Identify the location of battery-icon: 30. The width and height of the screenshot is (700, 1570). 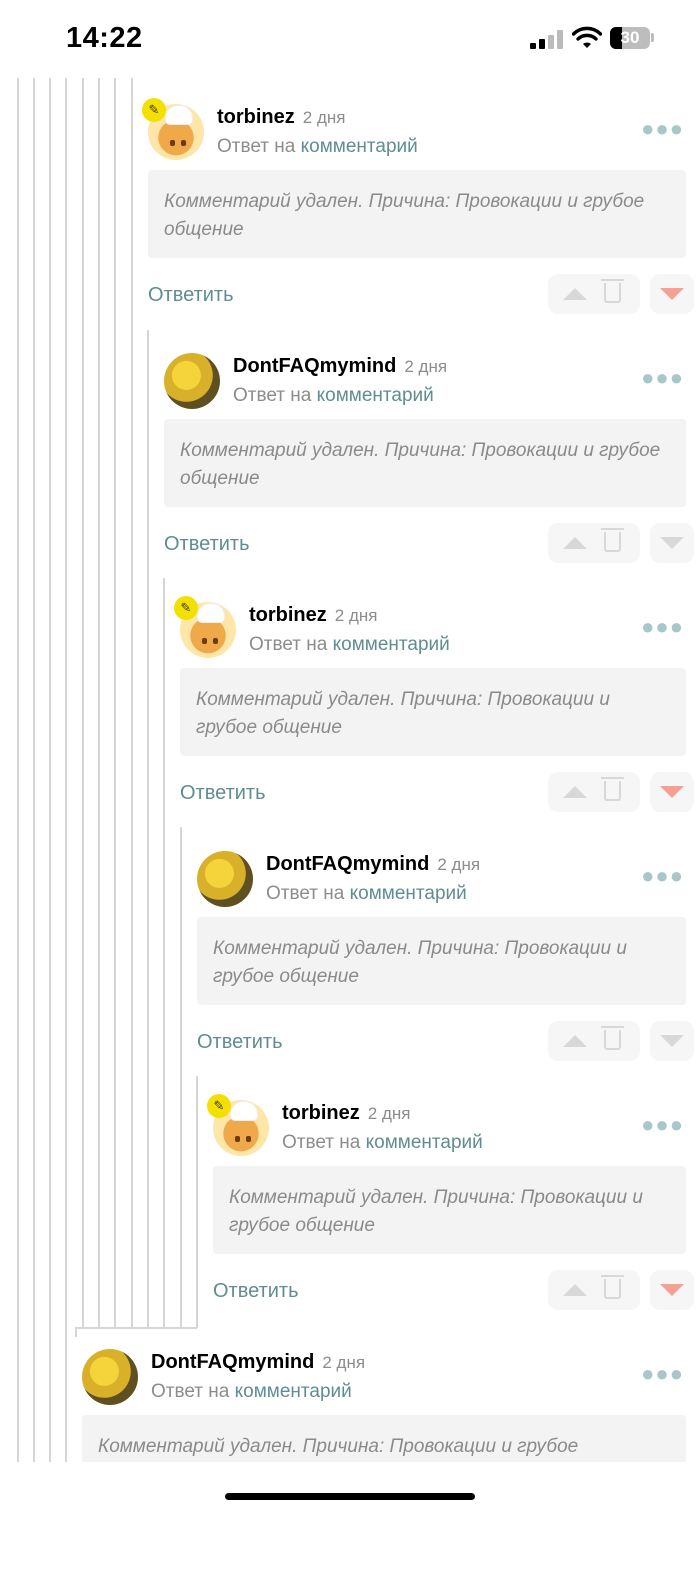
(630, 38).